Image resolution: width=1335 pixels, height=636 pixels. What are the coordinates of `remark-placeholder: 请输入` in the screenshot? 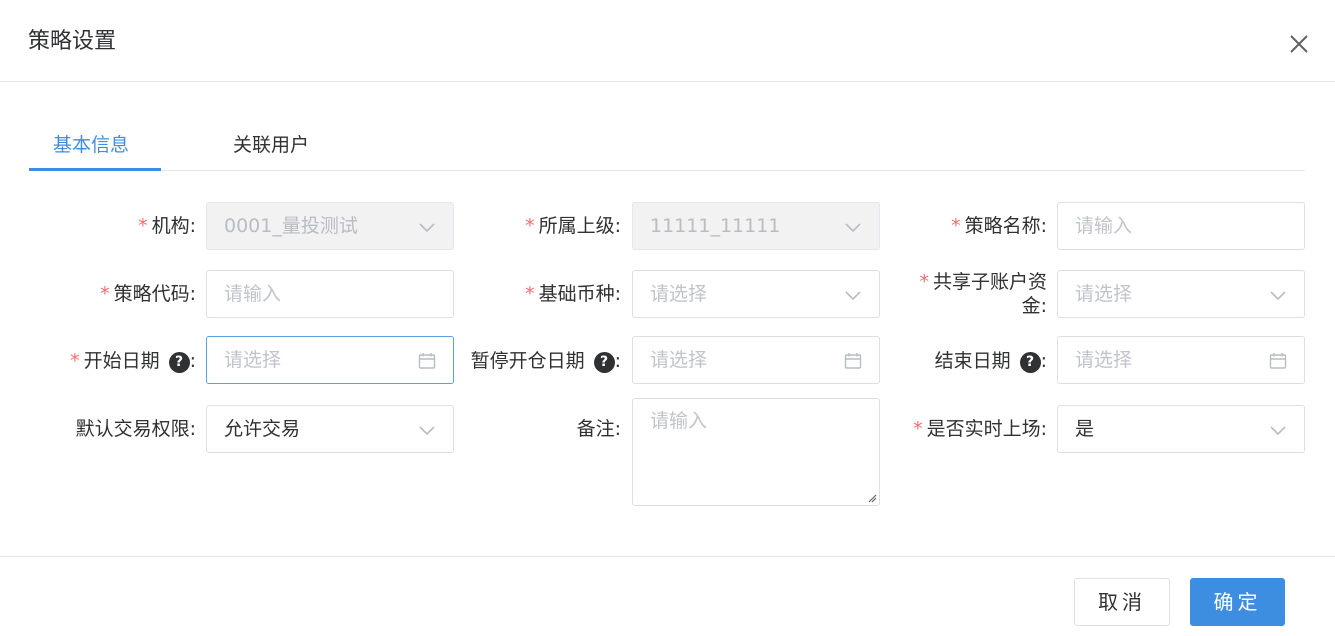 It's located at (679, 421).